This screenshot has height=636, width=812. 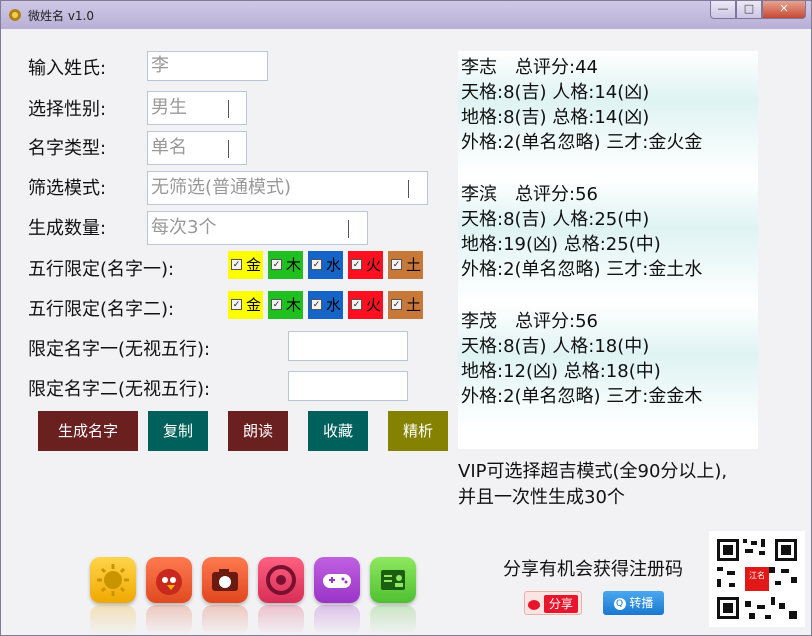 I want to click on wuxing-checkbox-label: 火, so click(x=374, y=305).